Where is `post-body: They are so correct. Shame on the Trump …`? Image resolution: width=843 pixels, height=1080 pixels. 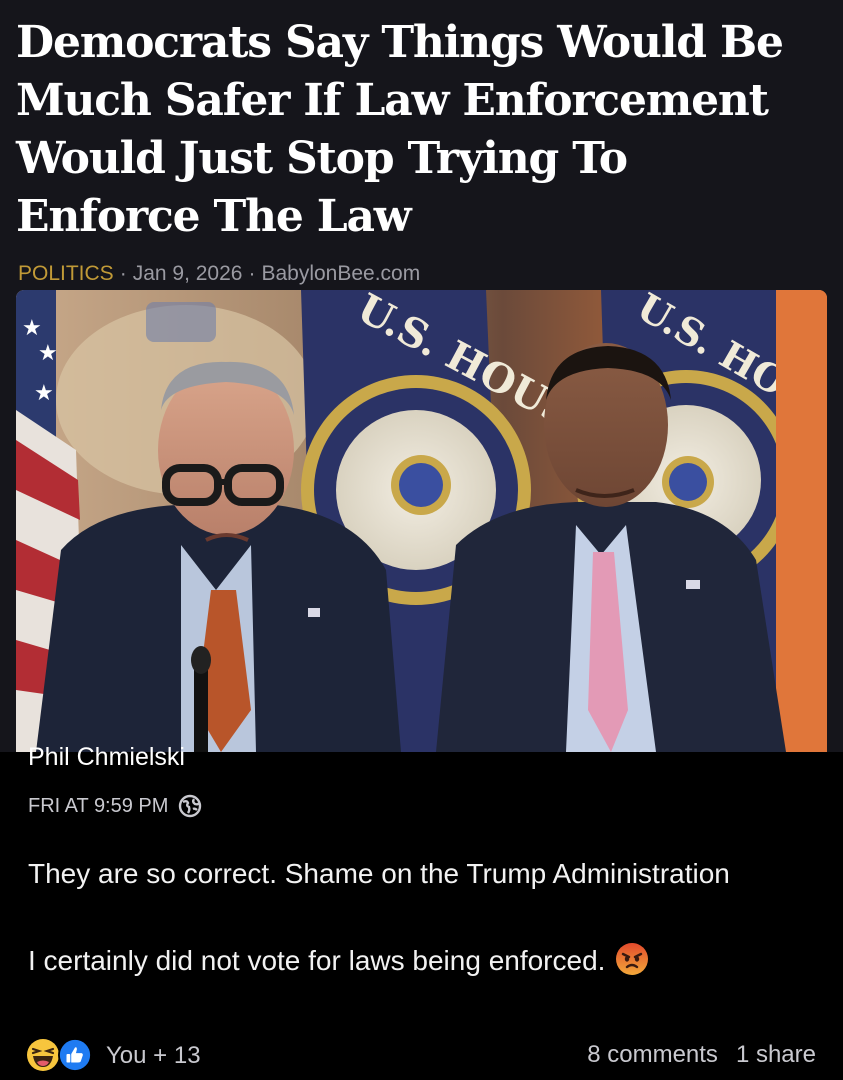
post-body: They are so correct. Shame on the Trump … is located at coordinates (418, 917).